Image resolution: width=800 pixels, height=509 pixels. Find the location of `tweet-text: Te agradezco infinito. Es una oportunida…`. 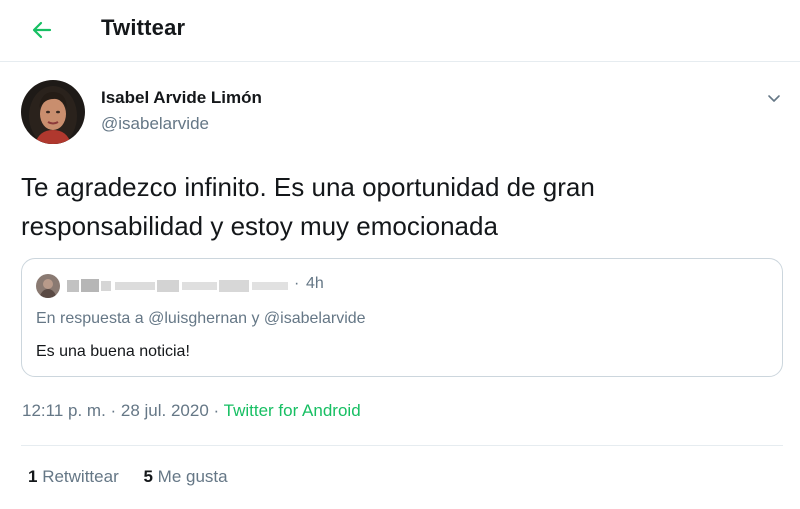

tweet-text: Te agradezco infinito. Es una oportunida… is located at coordinates (308, 206).